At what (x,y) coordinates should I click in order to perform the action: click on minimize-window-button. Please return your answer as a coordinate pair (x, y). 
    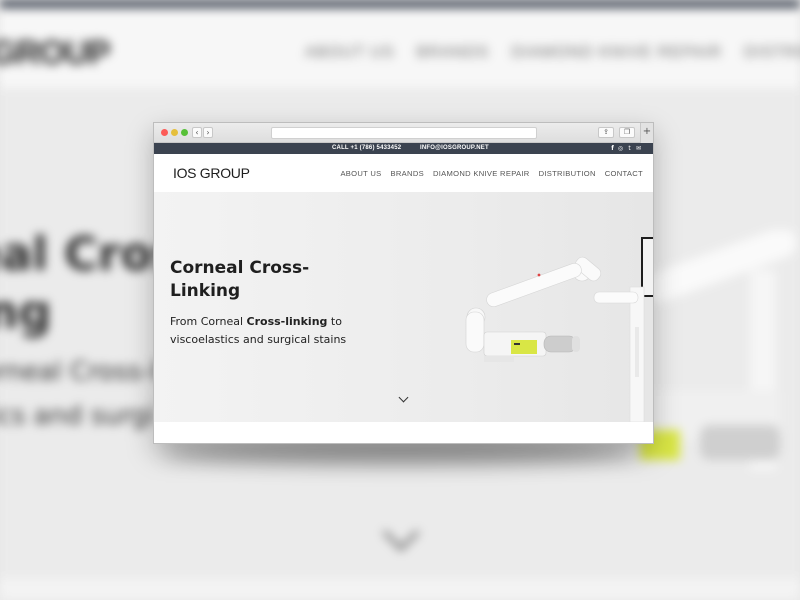
    Looking at the image, I should click on (174, 132).